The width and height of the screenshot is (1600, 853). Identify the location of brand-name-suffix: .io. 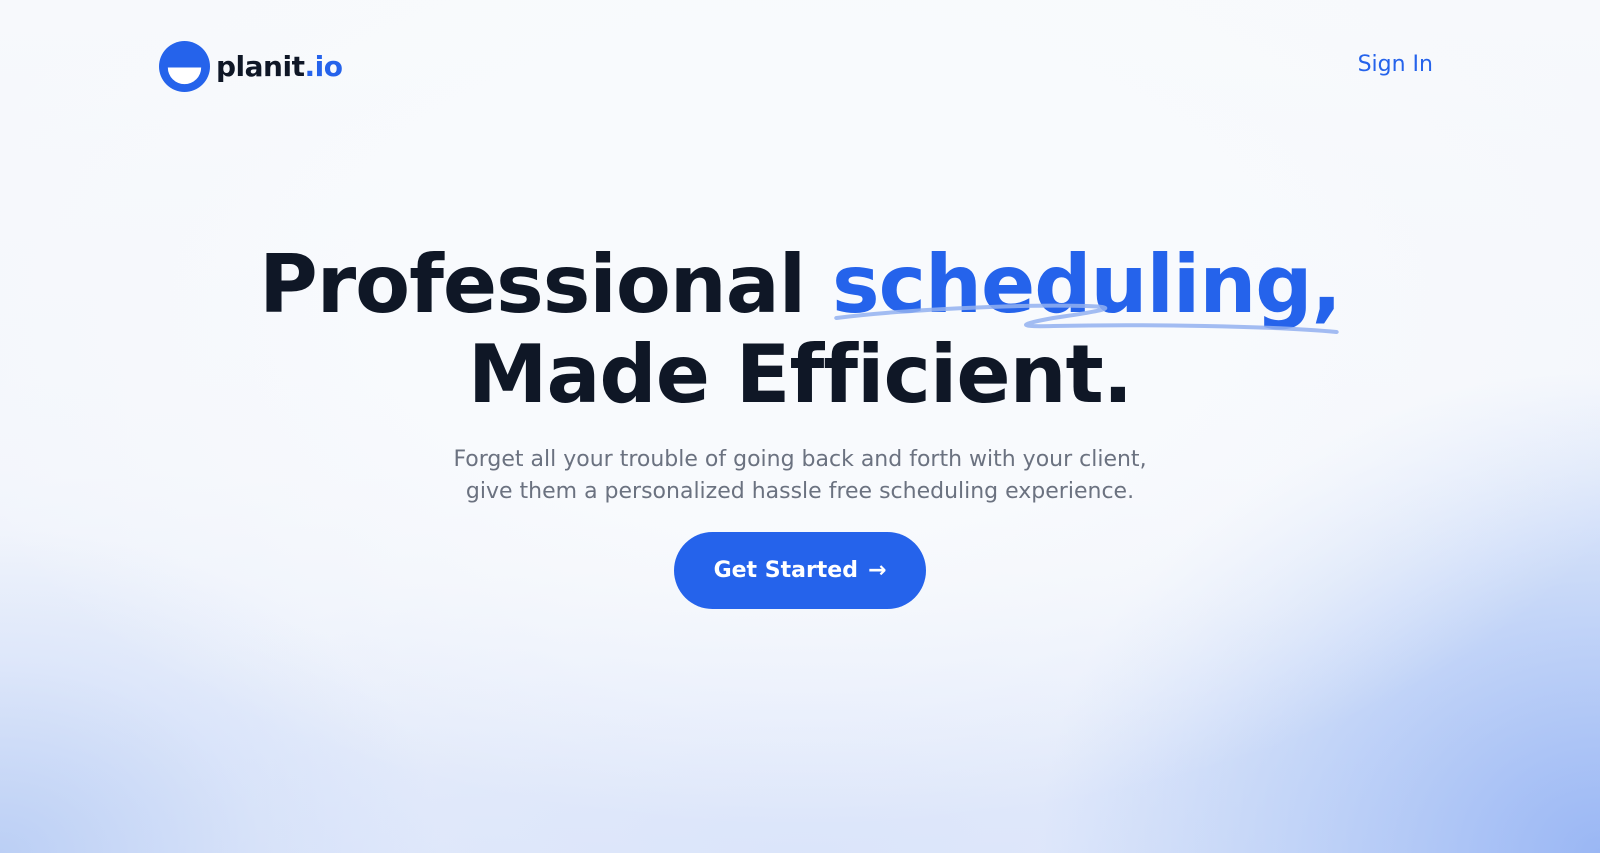
(323, 66).